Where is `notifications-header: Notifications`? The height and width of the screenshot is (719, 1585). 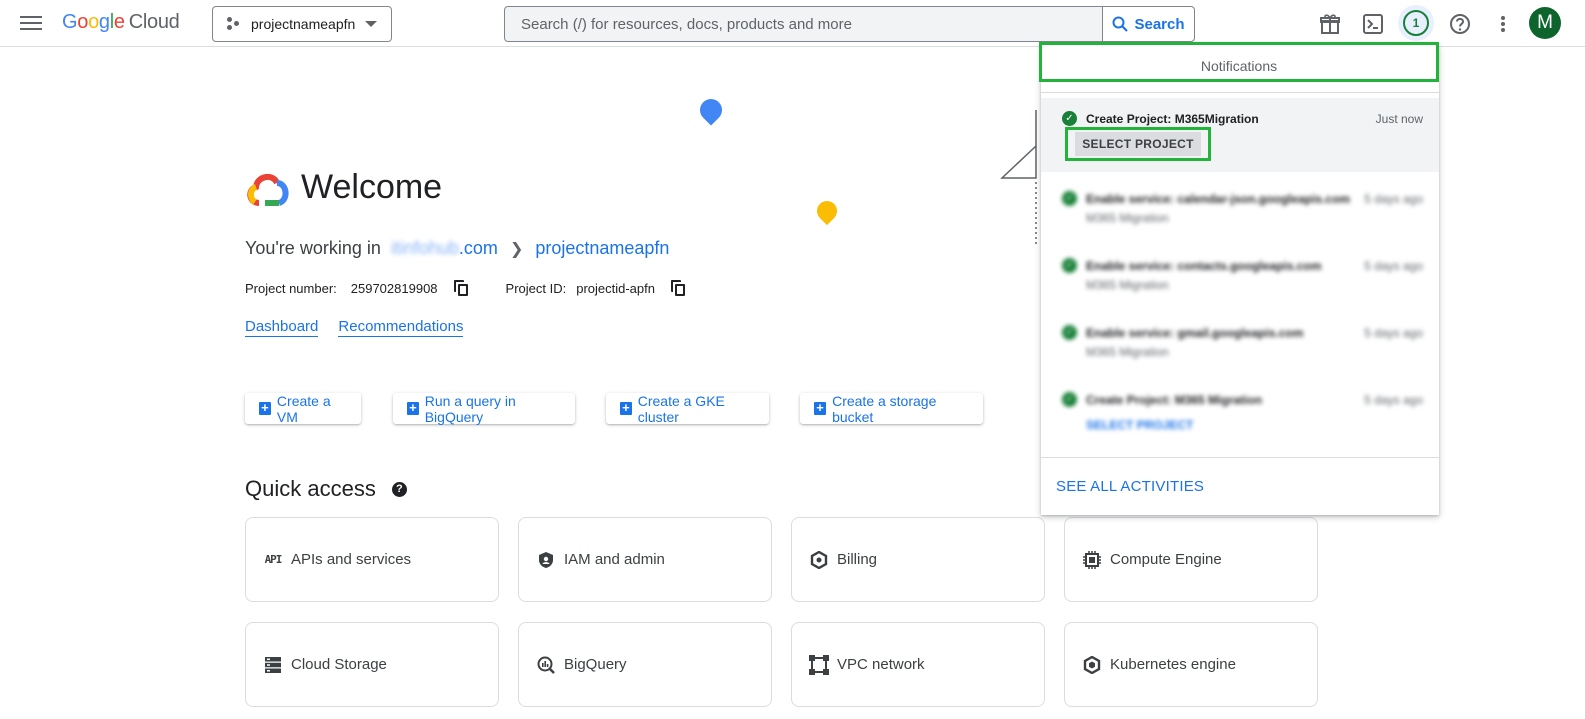
notifications-header: Notifications is located at coordinates (1239, 62).